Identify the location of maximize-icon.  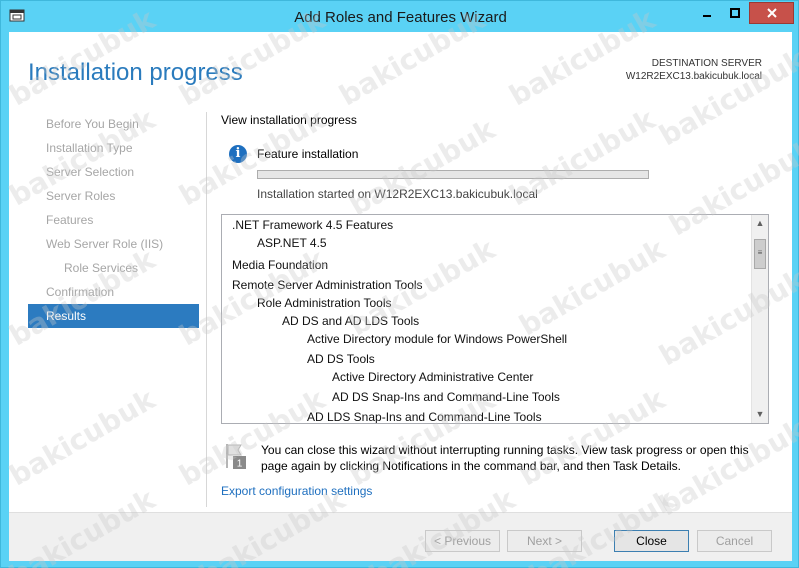
(734, 13).